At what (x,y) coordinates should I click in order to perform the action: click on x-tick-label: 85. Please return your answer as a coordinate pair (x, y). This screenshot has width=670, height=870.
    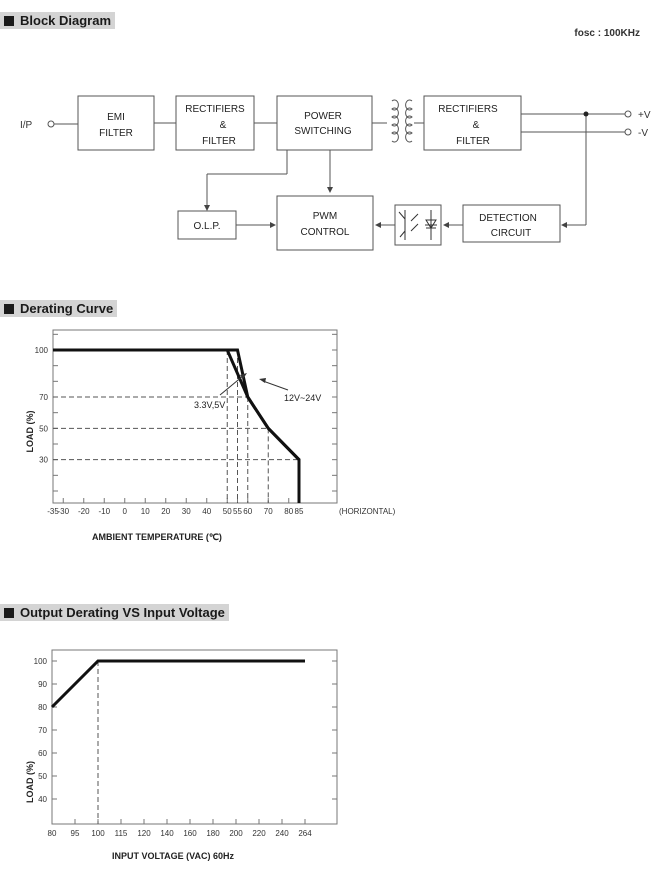
    Looking at the image, I should click on (299, 511).